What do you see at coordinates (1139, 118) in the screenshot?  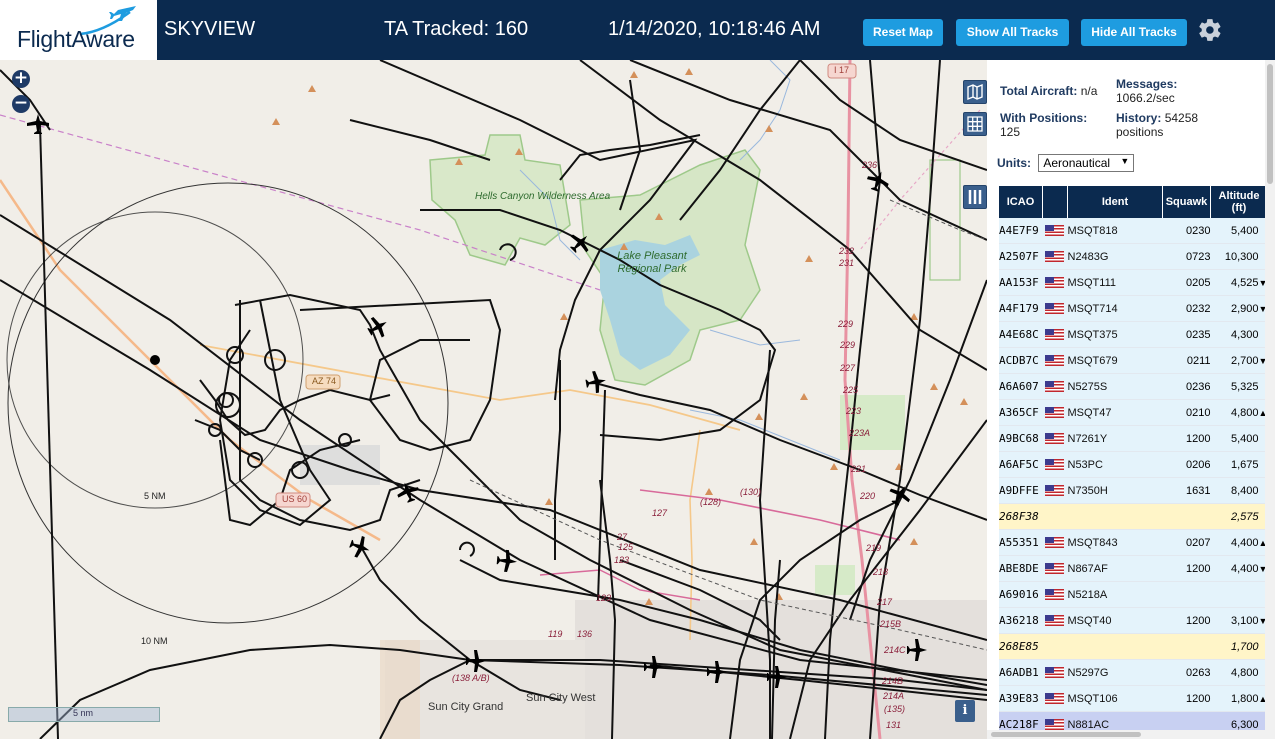 I see `history-label: History:` at bounding box center [1139, 118].